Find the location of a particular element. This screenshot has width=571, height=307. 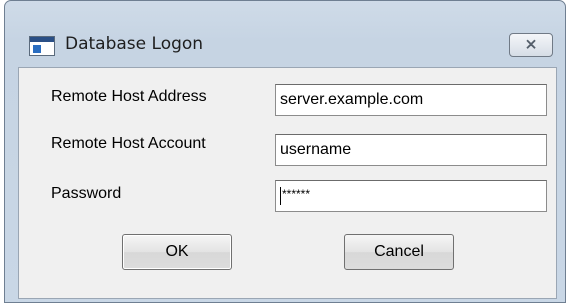

close-icon: ⨯ is located at coordinates (531, 44).